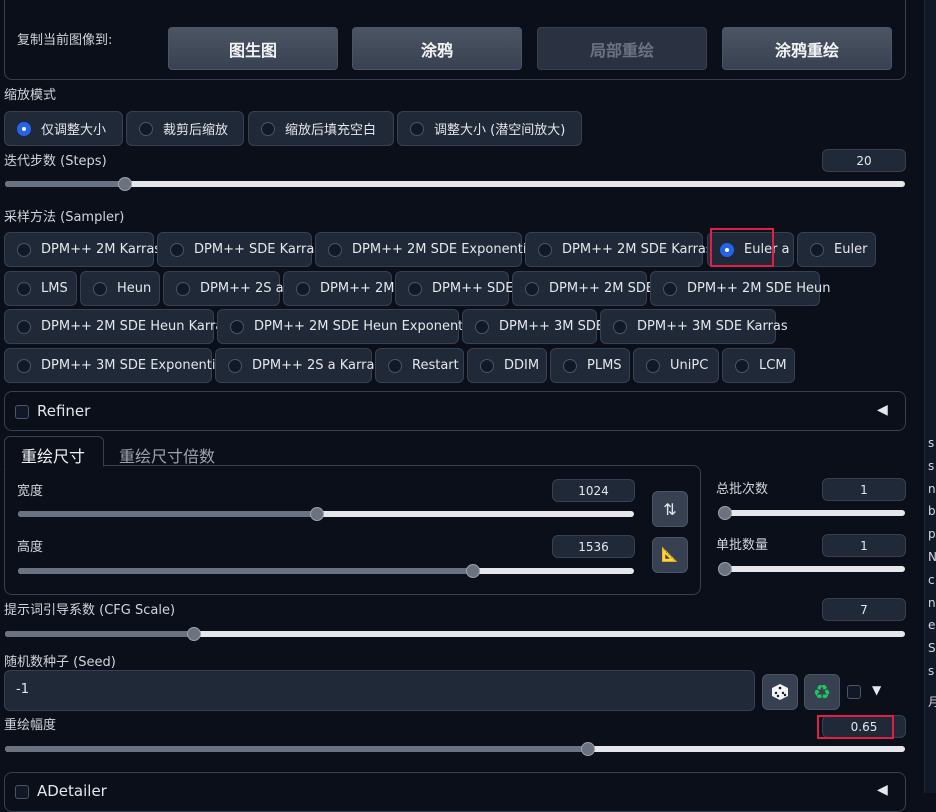 This screenshot has width=936, height=812. I want to click on batch-count-number-input: 1, so click(864, 489).